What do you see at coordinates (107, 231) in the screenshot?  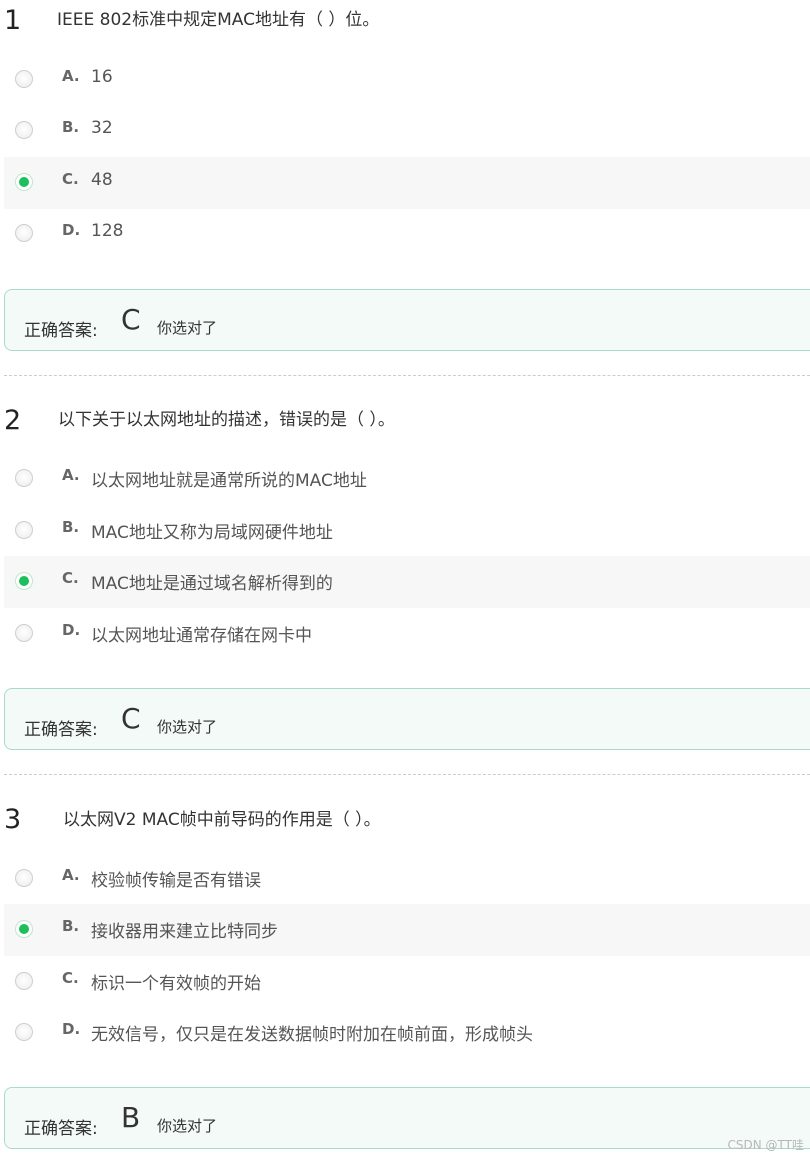 I see `option-text: 128` at bounding box center [107, 231].